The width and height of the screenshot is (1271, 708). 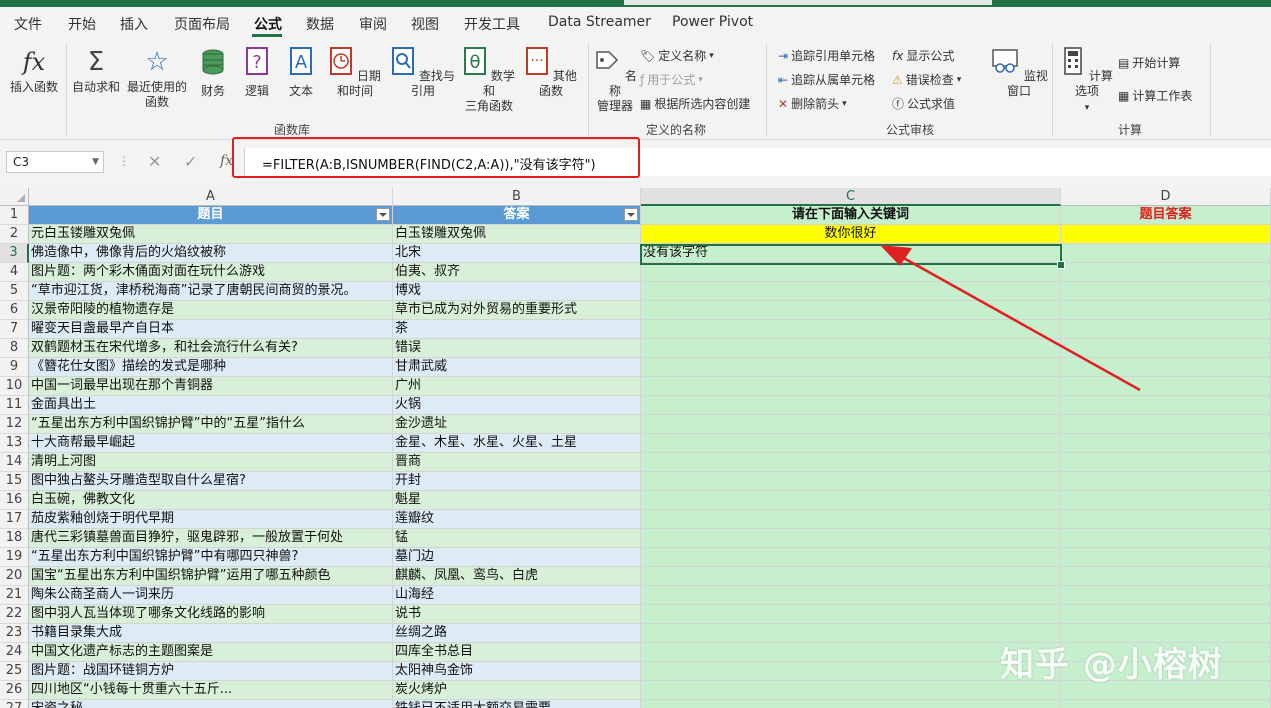 What do you see at coordinates (1010, 318) in the screenshot?
I see `annotation-arrow` at bounding box center [1010, 318].